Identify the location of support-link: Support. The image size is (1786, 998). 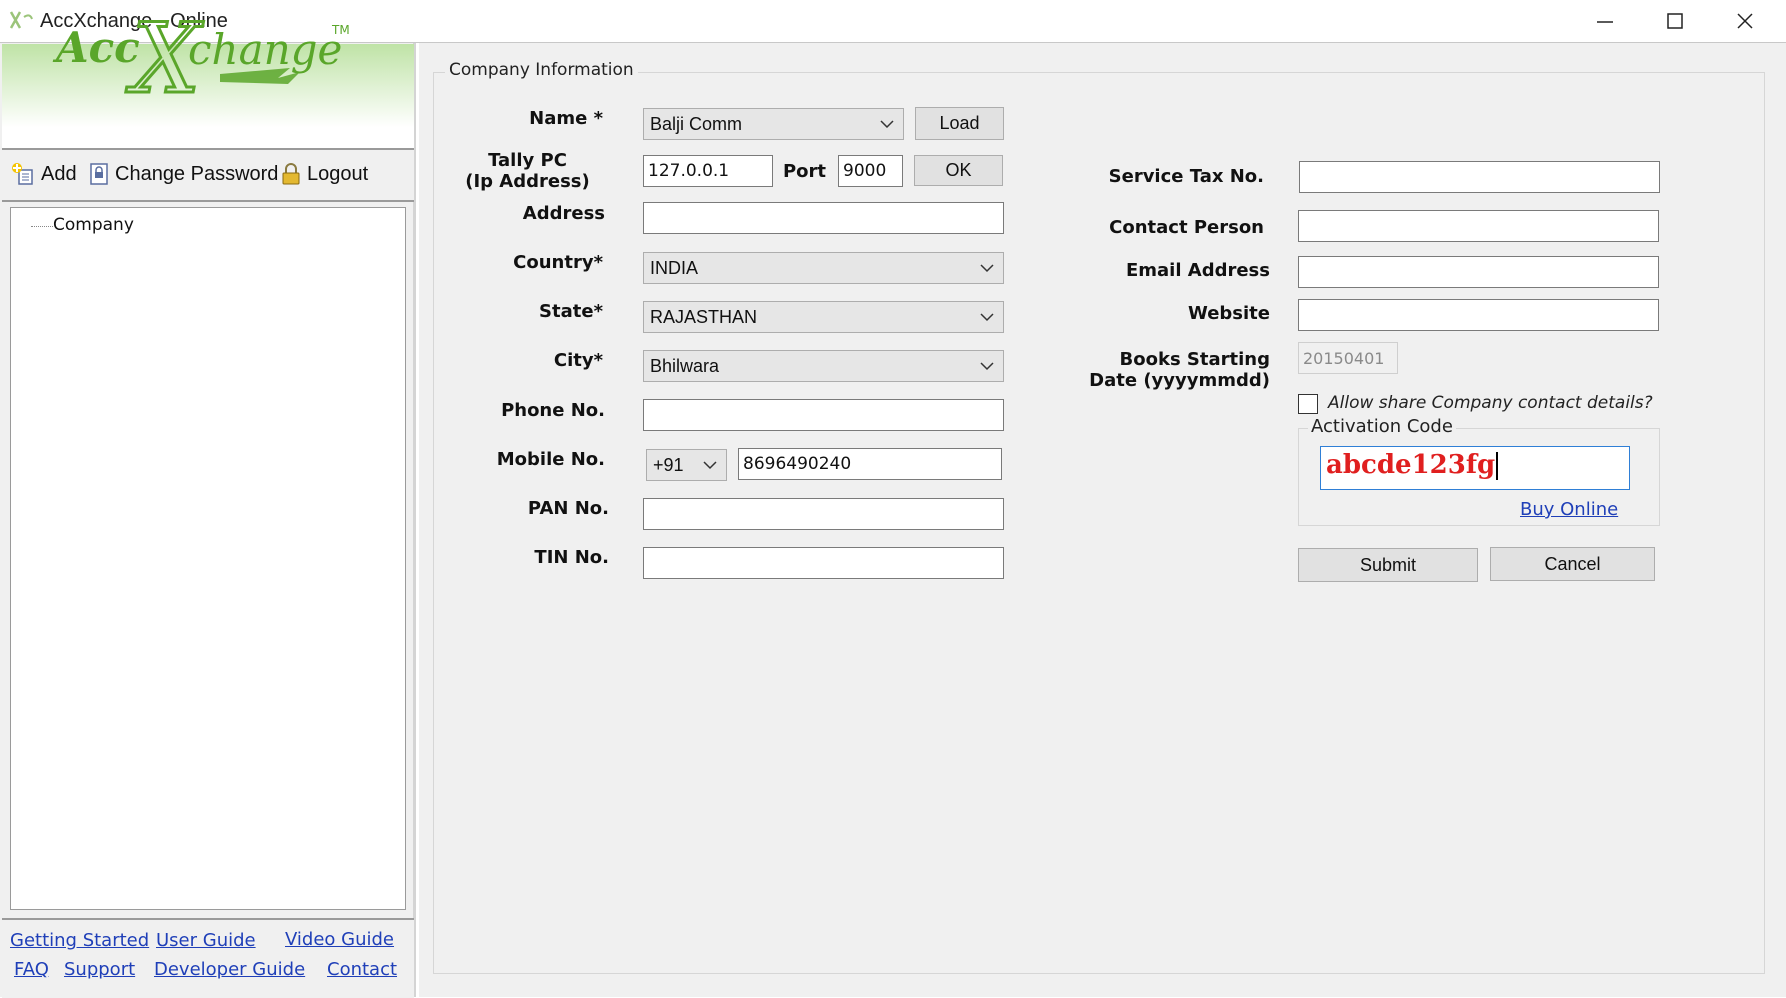
(99, 969).